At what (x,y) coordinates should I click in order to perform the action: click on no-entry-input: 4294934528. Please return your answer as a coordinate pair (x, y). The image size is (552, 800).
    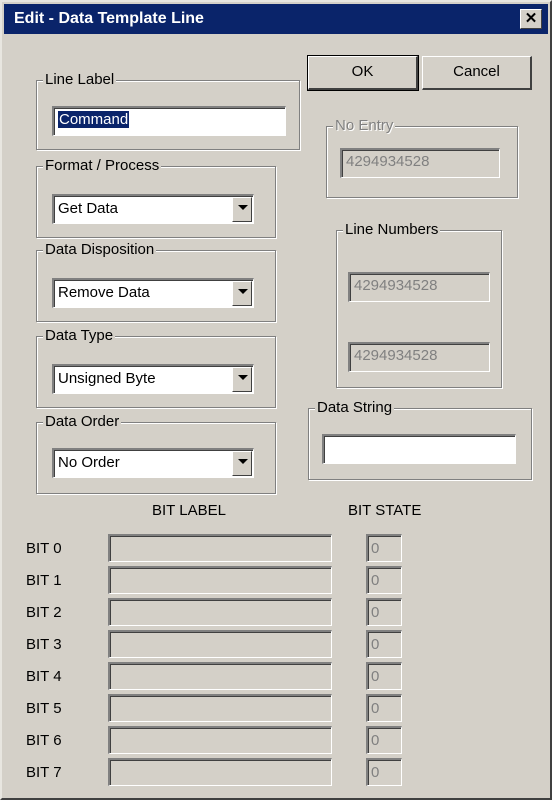
    Looking at the image, I should click on (420, 163).